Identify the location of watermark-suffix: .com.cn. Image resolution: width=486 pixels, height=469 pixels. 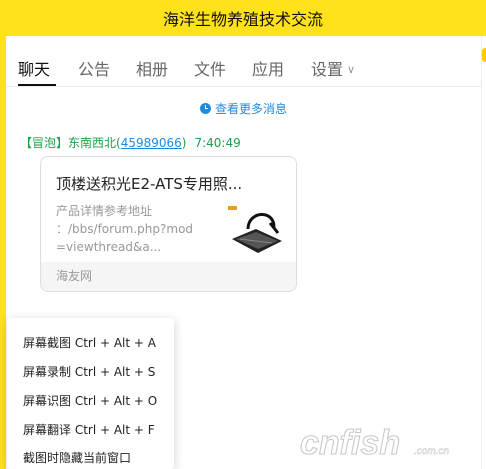
(431, 451).